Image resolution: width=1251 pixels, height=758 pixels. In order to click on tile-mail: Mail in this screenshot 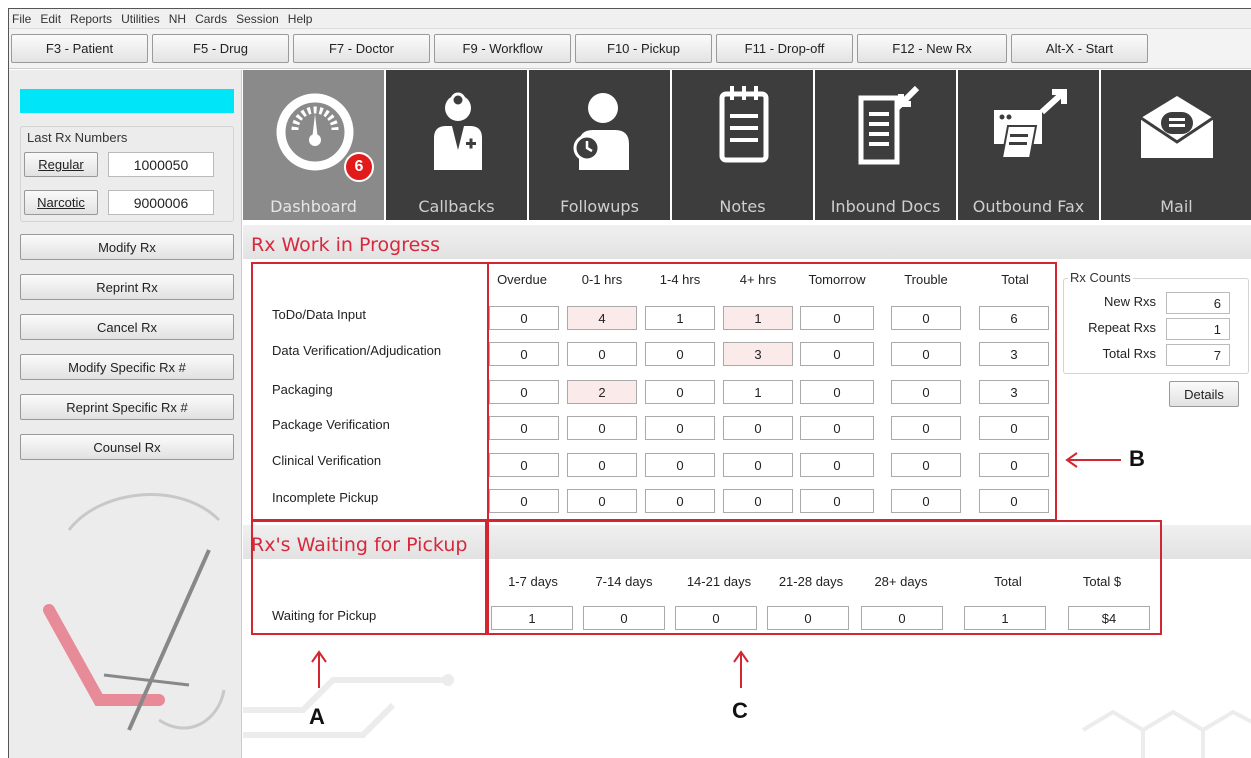, I will do `click(1176, 145)`.